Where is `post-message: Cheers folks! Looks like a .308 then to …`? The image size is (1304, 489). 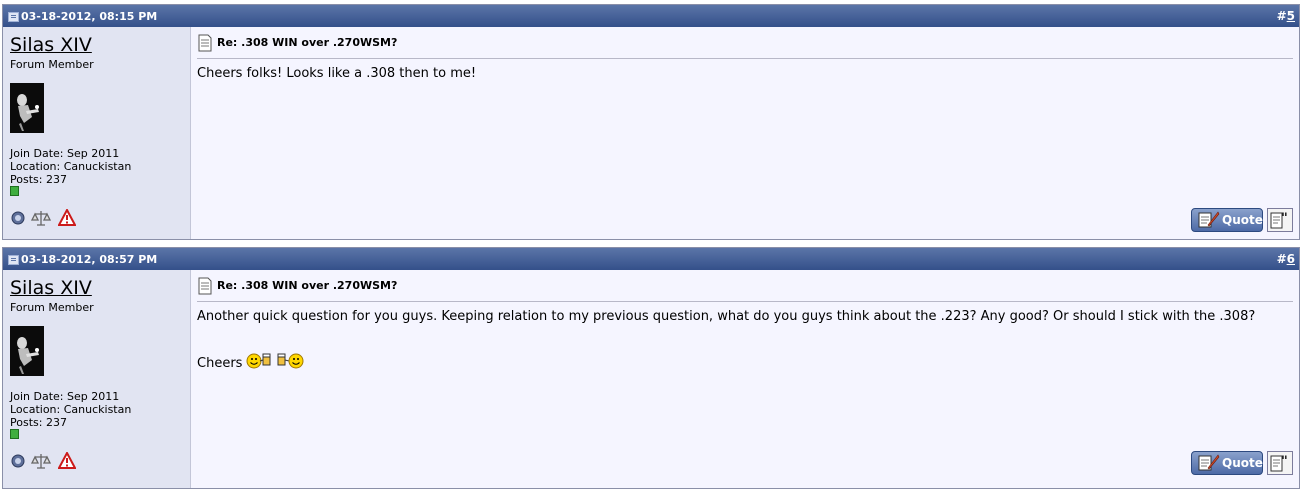
post-message: Cheers folks! Looks like a .308 then to … is located at coordinates (733, 74).